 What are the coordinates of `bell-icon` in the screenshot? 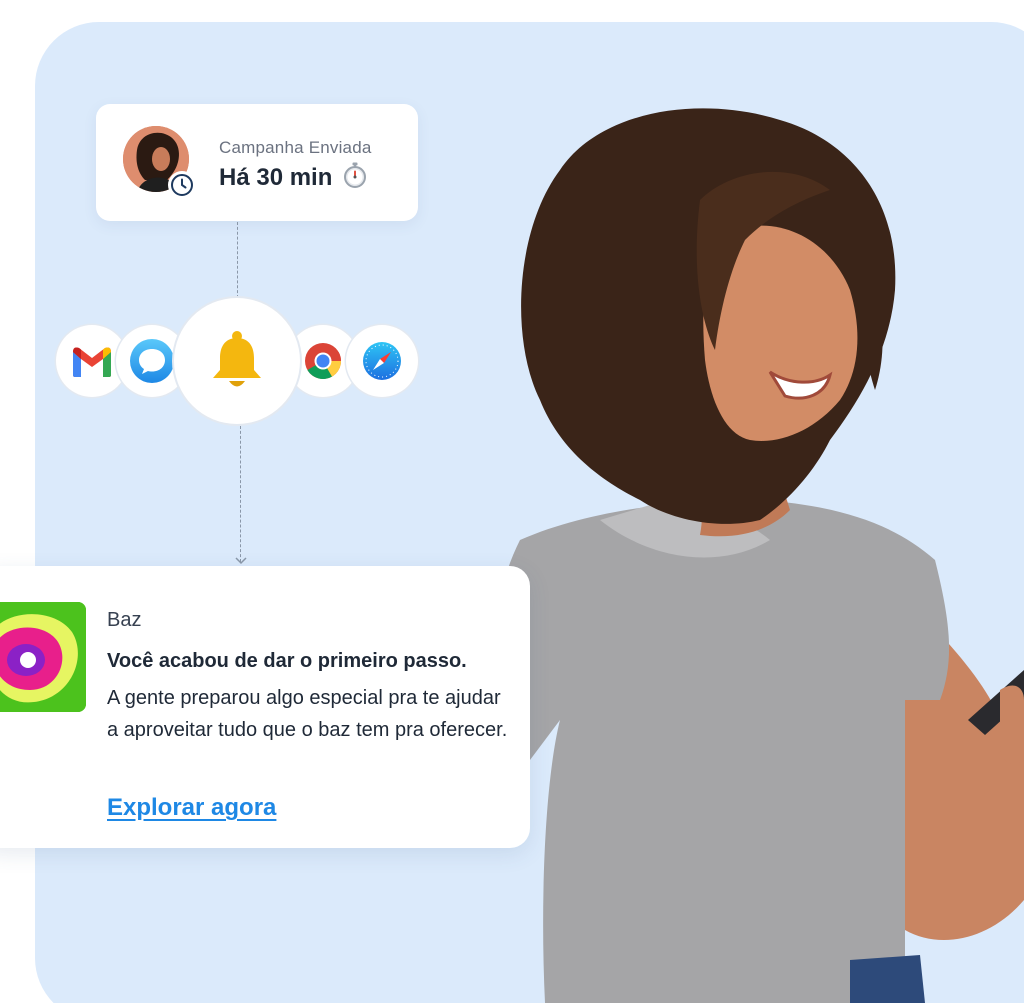 It's located at (237, 359).